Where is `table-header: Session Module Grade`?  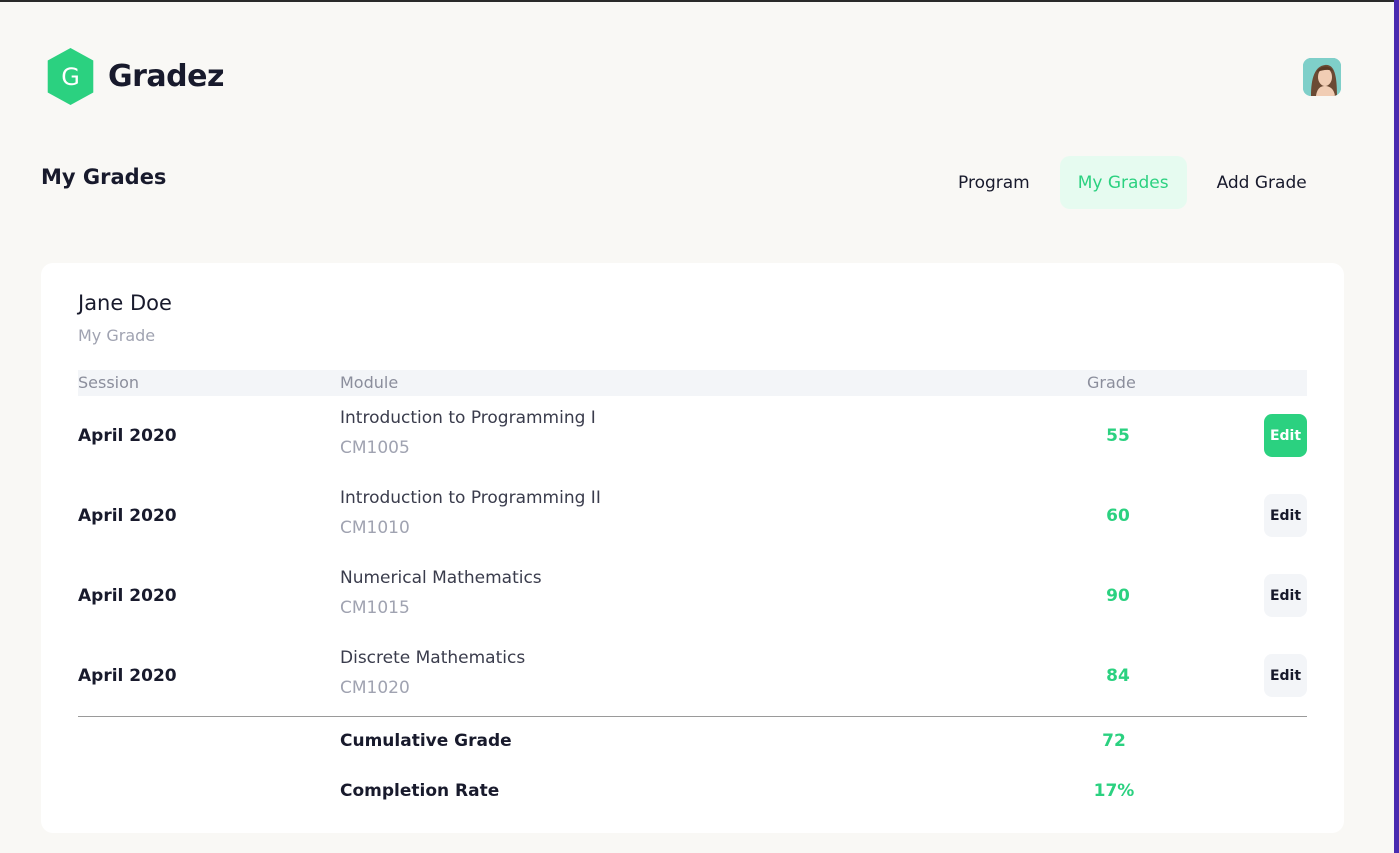 table-header: Session Module Grade is located at coordinates (692, 383).